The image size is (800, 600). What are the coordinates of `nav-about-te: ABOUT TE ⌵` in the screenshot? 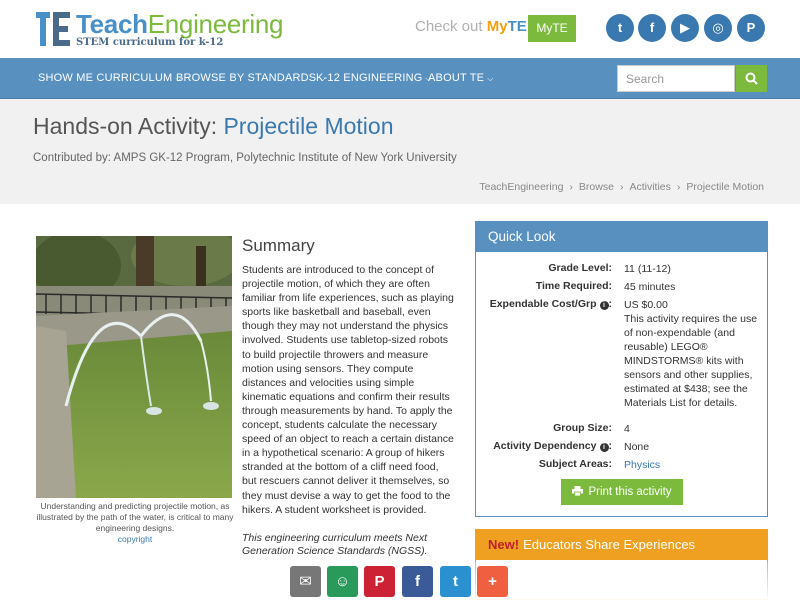 It's located at (460, 78).